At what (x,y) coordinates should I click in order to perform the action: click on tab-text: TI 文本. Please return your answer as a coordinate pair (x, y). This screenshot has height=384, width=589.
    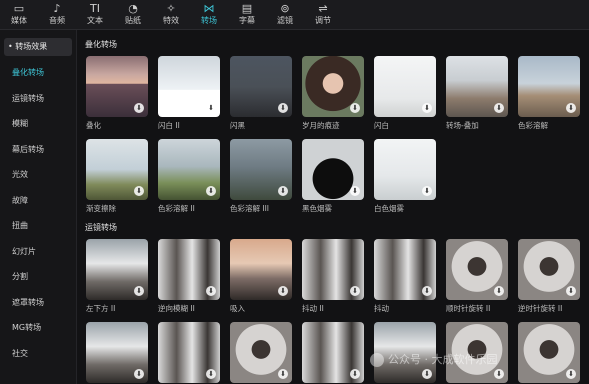
    Looking at the image, I should click on (95, 14).